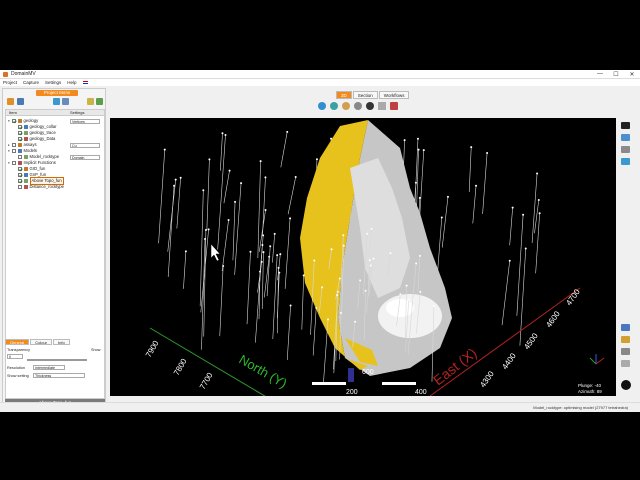 The image size is (640, 480). What do you see at coordinates (365, 95) in the screenshot?
I see `tab-section: Section` at bounding box center [365, 95].